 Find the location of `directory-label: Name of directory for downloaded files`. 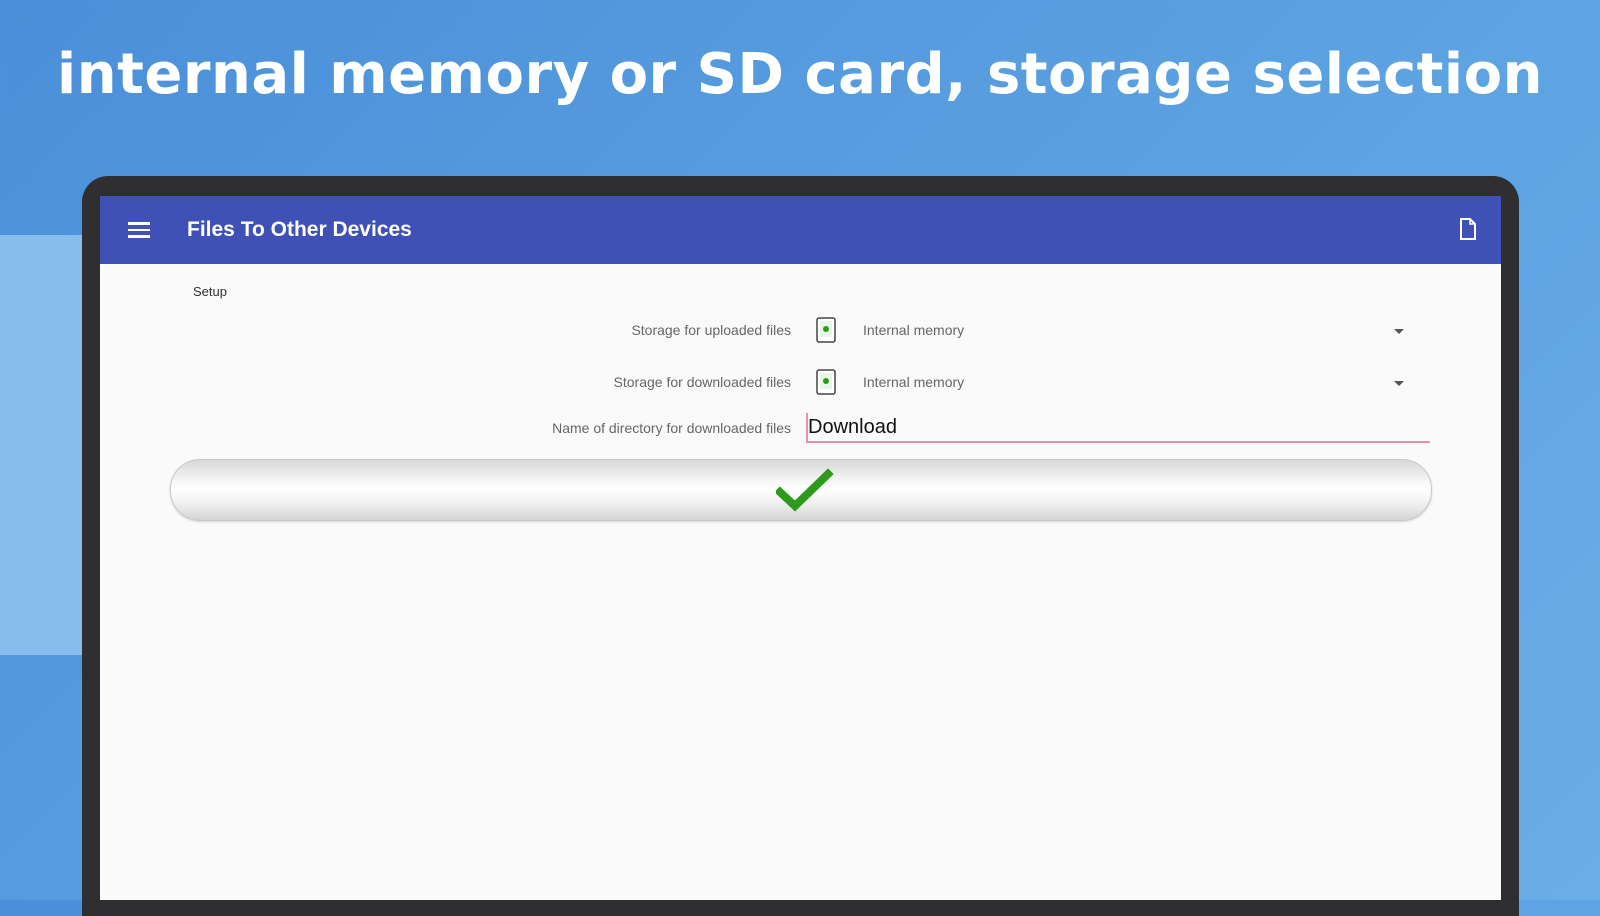

directory-label: Name of directory for downloaded files is located at coordinates (671, 428).